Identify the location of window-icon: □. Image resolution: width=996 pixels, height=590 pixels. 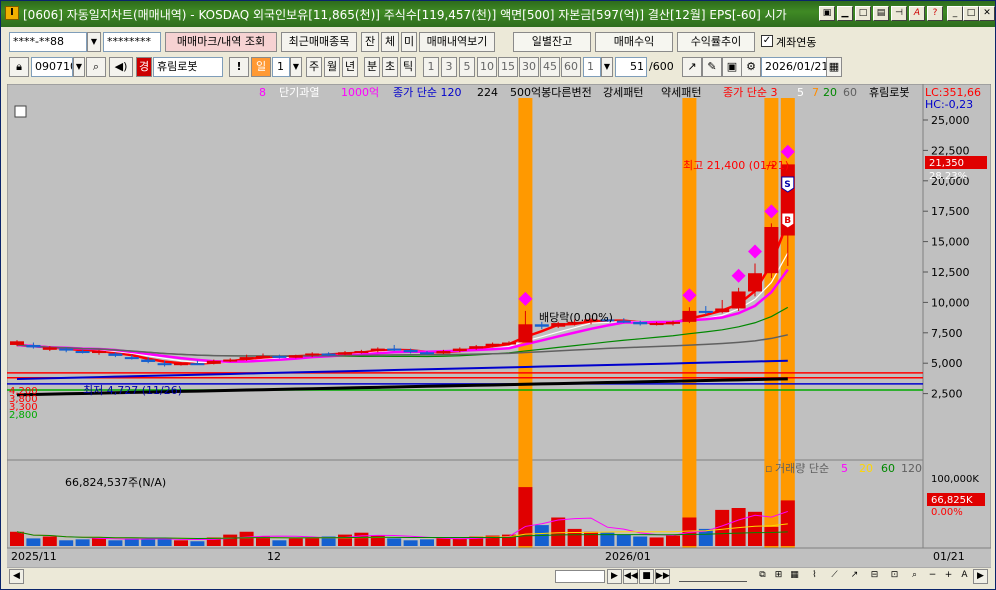
(863, 13).